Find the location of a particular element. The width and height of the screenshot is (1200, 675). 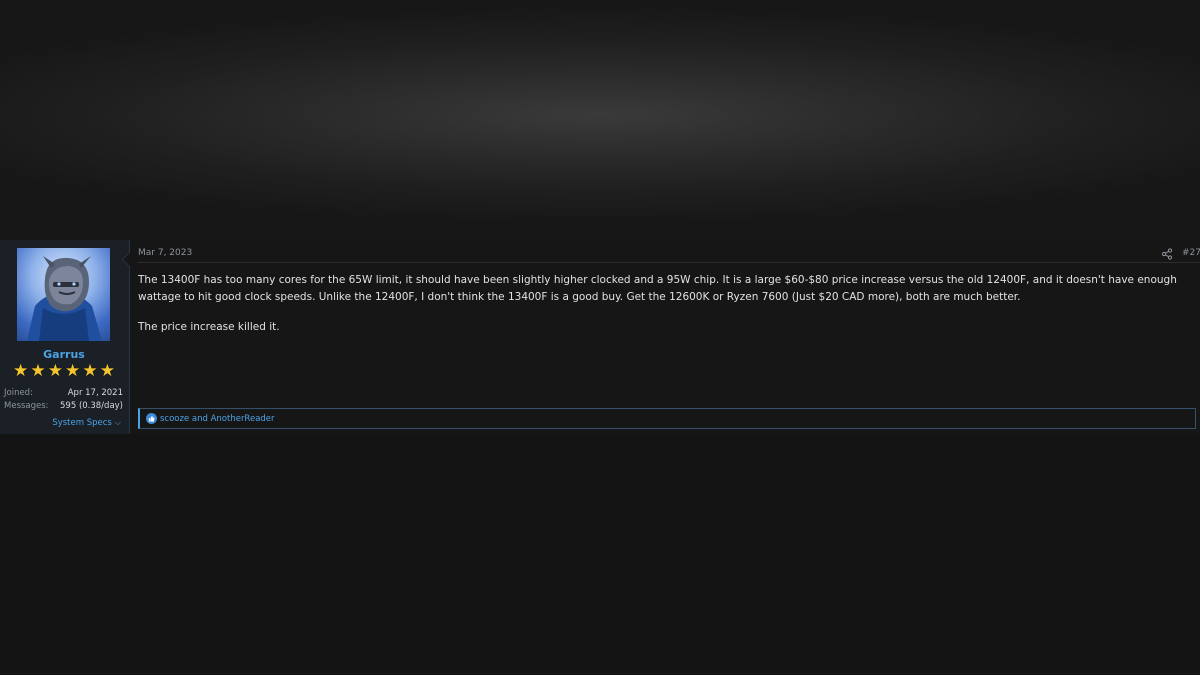

avatar-image is located at coordinates (64, 298).